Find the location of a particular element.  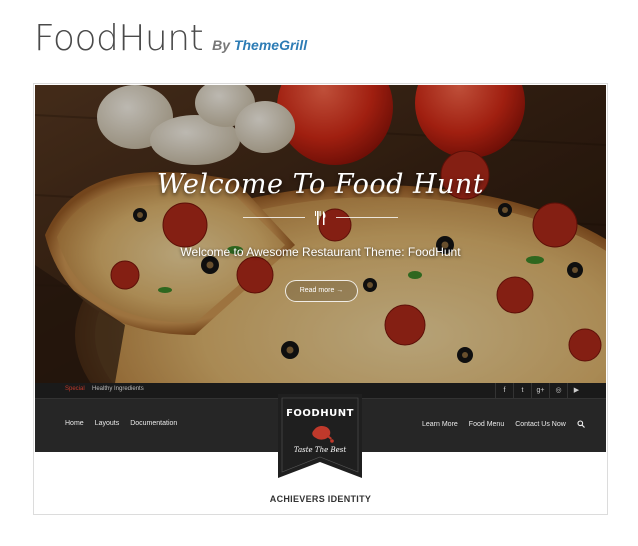

youtube-icon: ▶ is located at coordinates (576, 390).